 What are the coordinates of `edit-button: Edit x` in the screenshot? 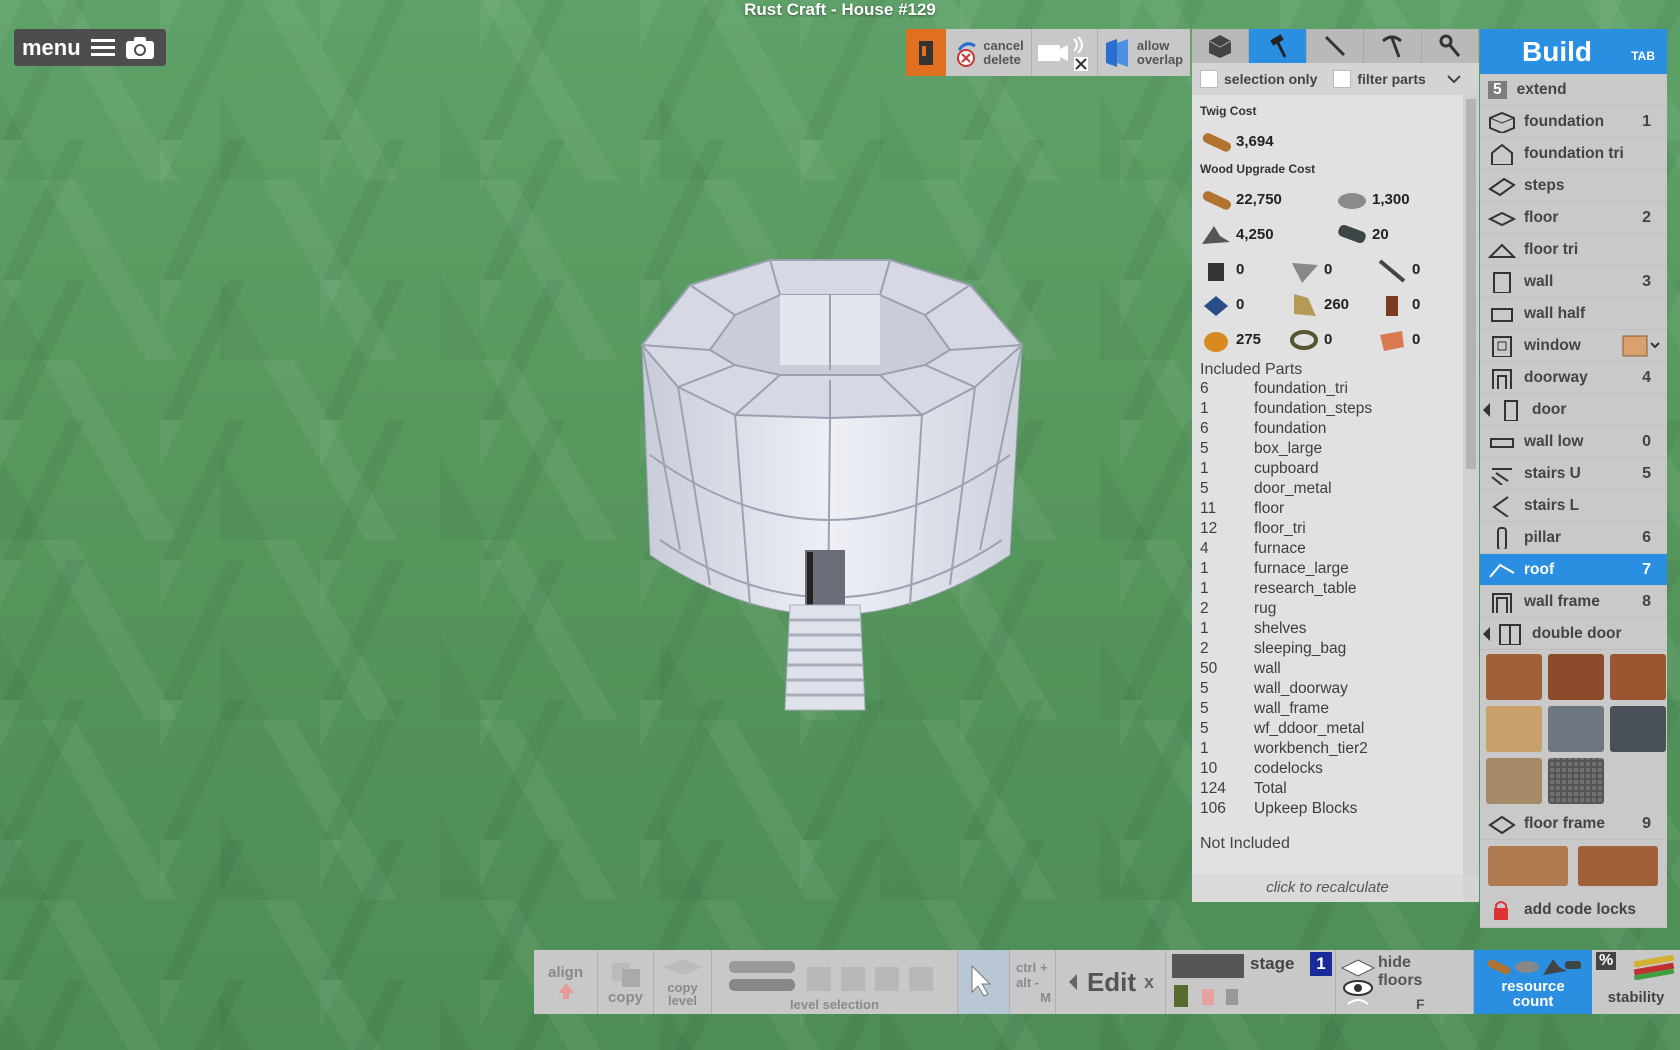 It's located at (1111, 982).